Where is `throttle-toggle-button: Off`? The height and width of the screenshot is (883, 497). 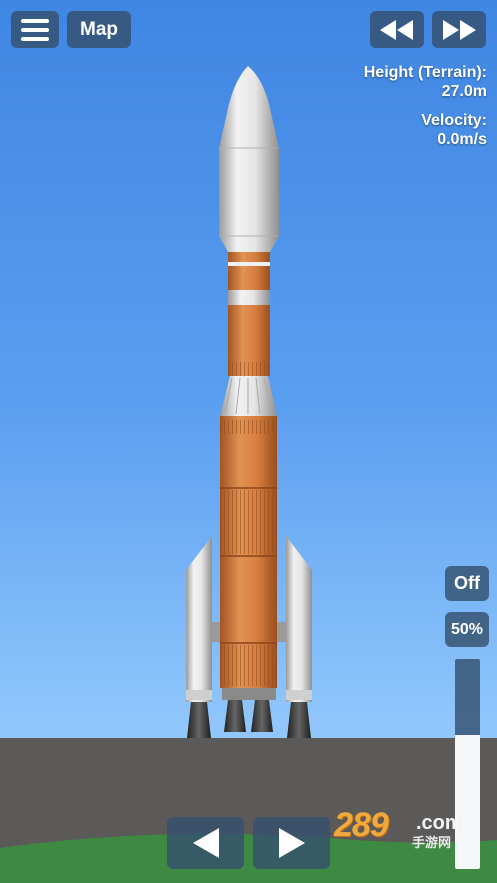 throttle-toggle-button: Off is located at coordinates (467, 583).